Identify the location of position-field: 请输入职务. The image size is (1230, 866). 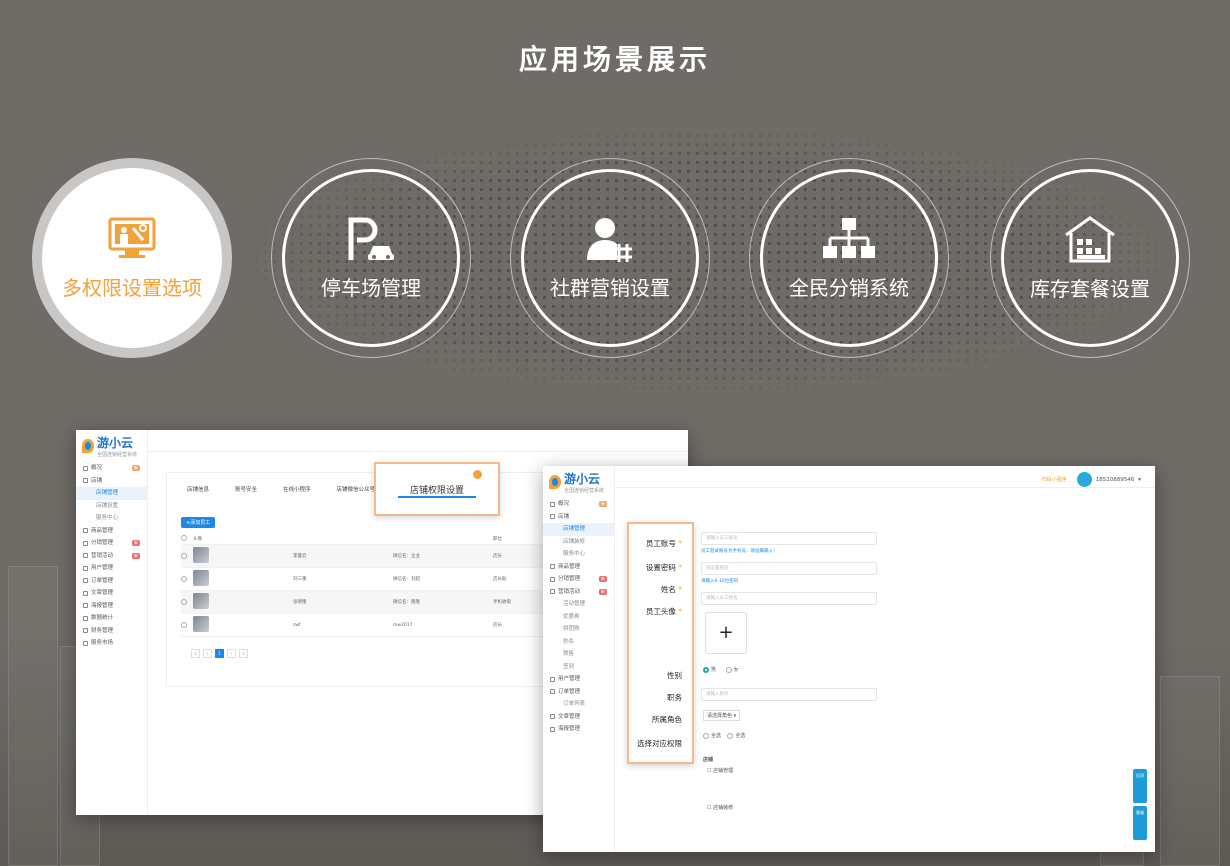
(789, 694).